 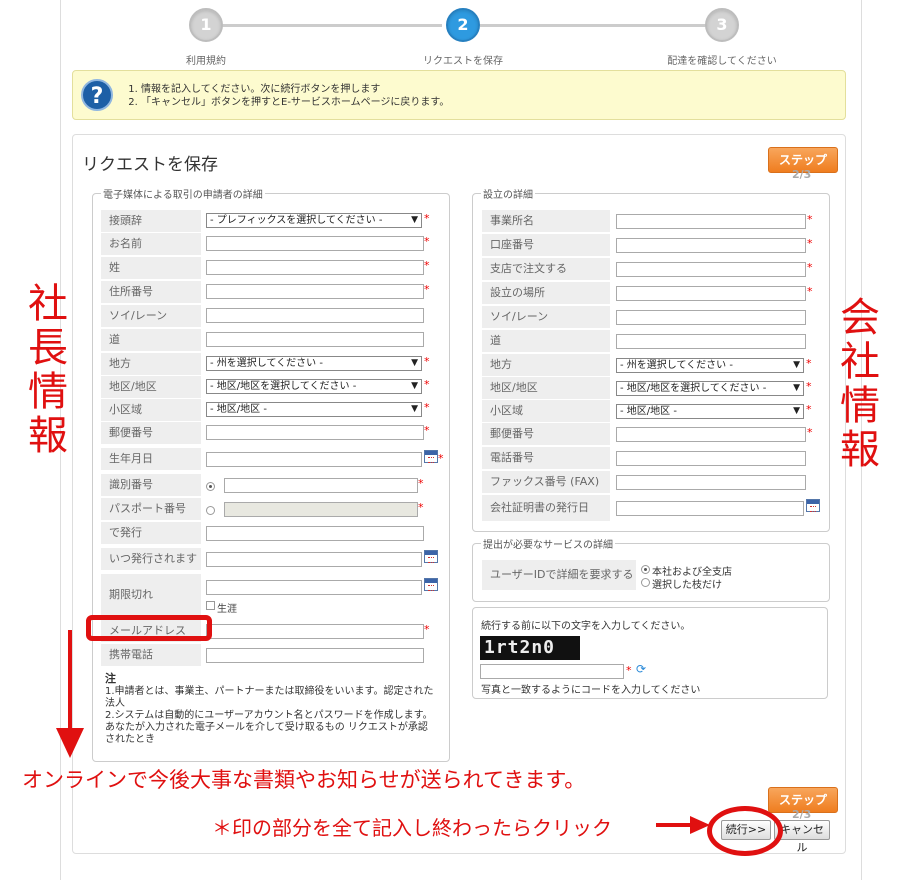 I want to click on company-road-input, so click(x=711, y=341).